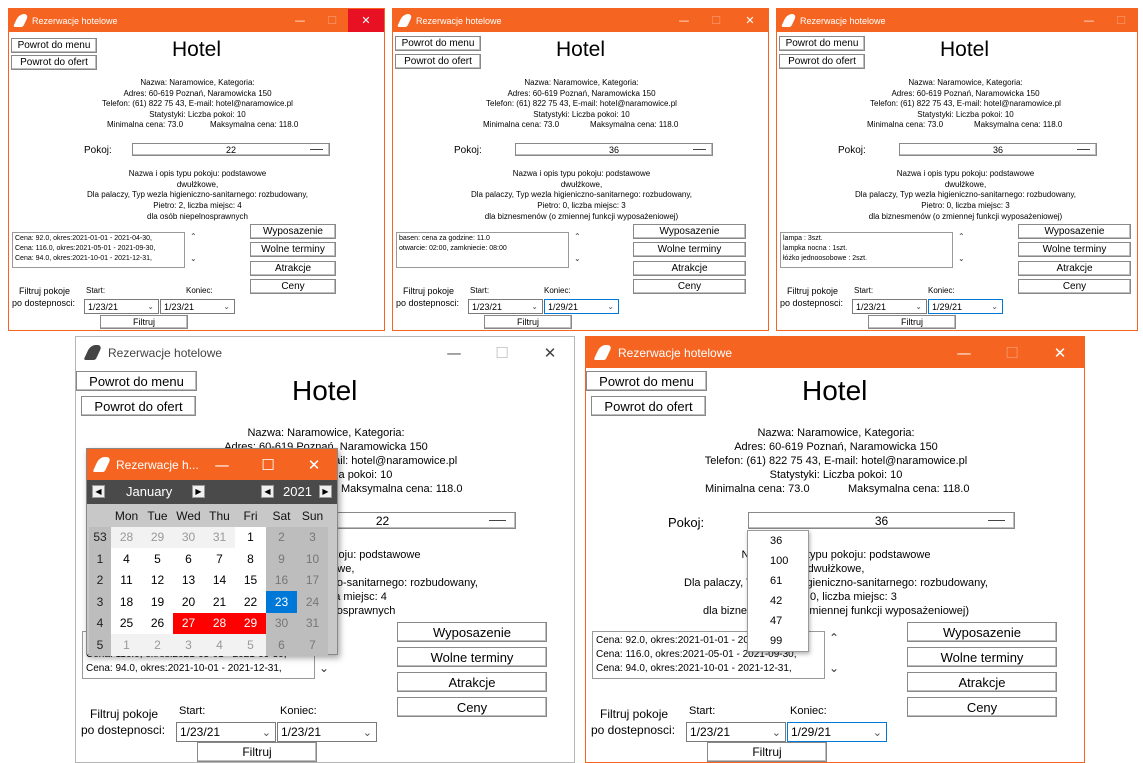  Describe the element at coordinates (581, 306) in the screenshot. I see `end-date-picker: 1/29/21 ⌄` at that location.